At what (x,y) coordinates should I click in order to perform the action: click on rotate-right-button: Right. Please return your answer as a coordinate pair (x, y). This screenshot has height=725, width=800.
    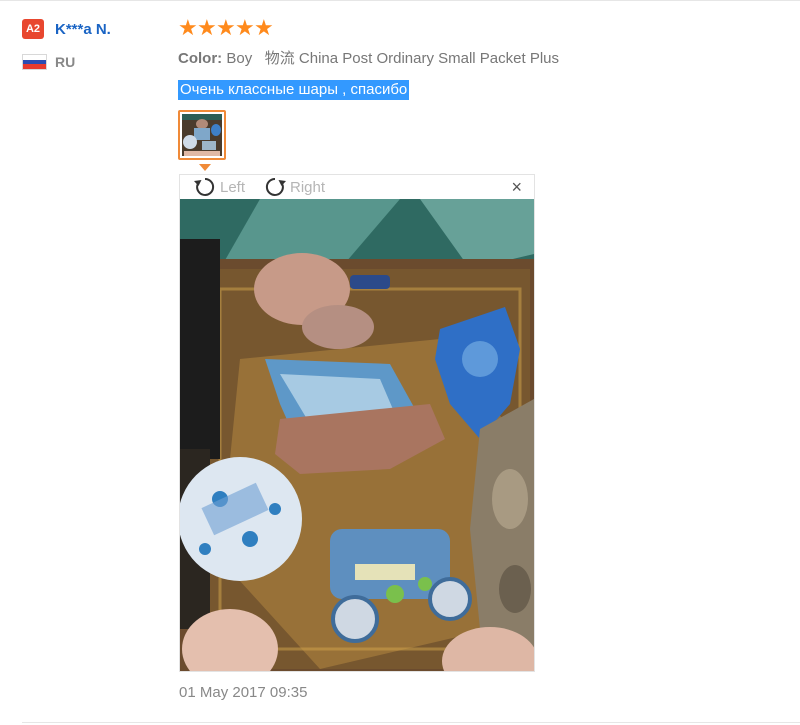
    Looking at the image, I should click on (293, 187).